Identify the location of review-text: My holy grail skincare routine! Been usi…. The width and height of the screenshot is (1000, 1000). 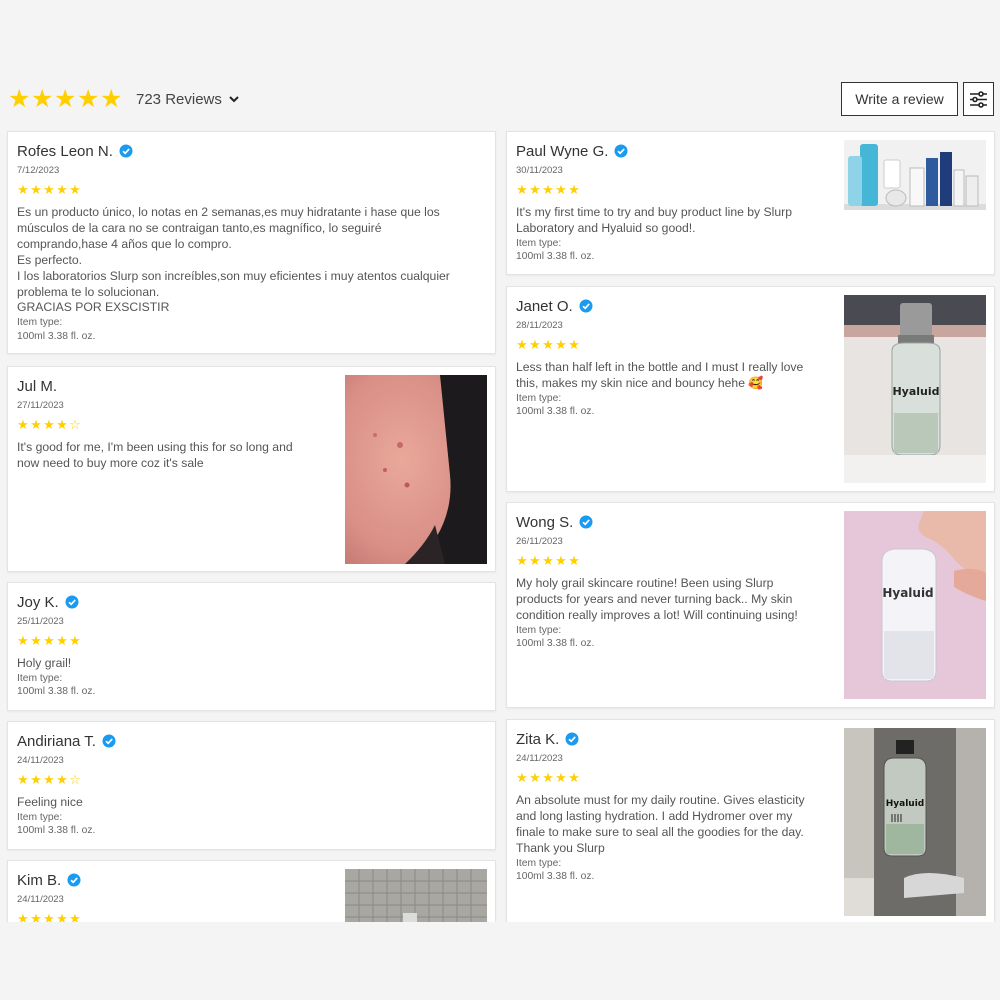
(657, 599).